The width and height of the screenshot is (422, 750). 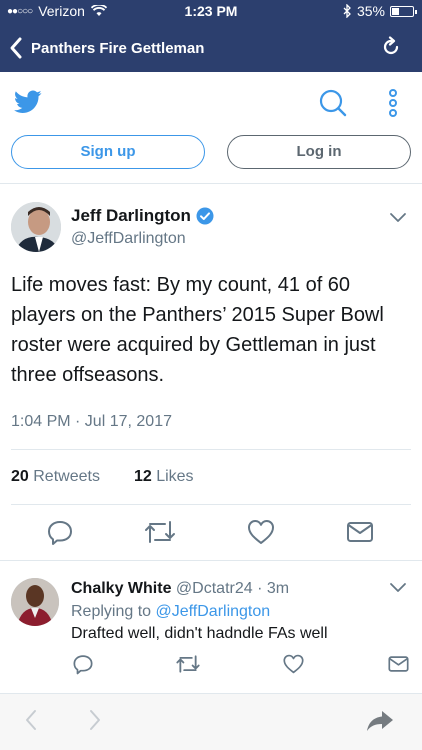 I want to click on author-avatar-image, so click(x=36, y=227).